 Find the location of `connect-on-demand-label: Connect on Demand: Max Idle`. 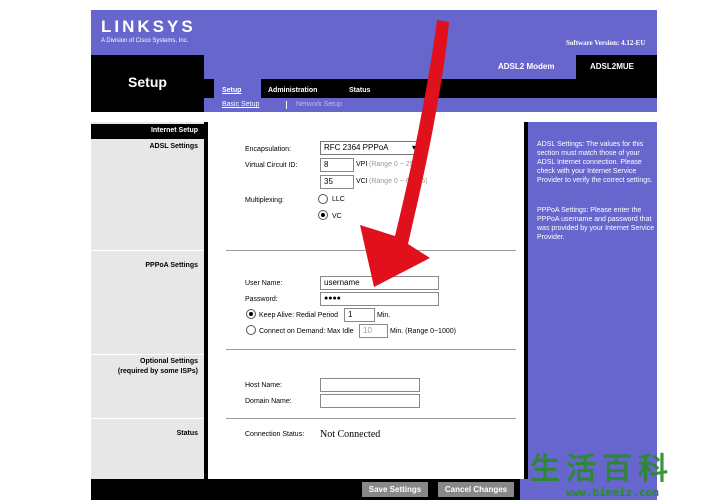

connect-on-demand-label: Connect on Demand: Max Idle is located at coordinates (306, 331).